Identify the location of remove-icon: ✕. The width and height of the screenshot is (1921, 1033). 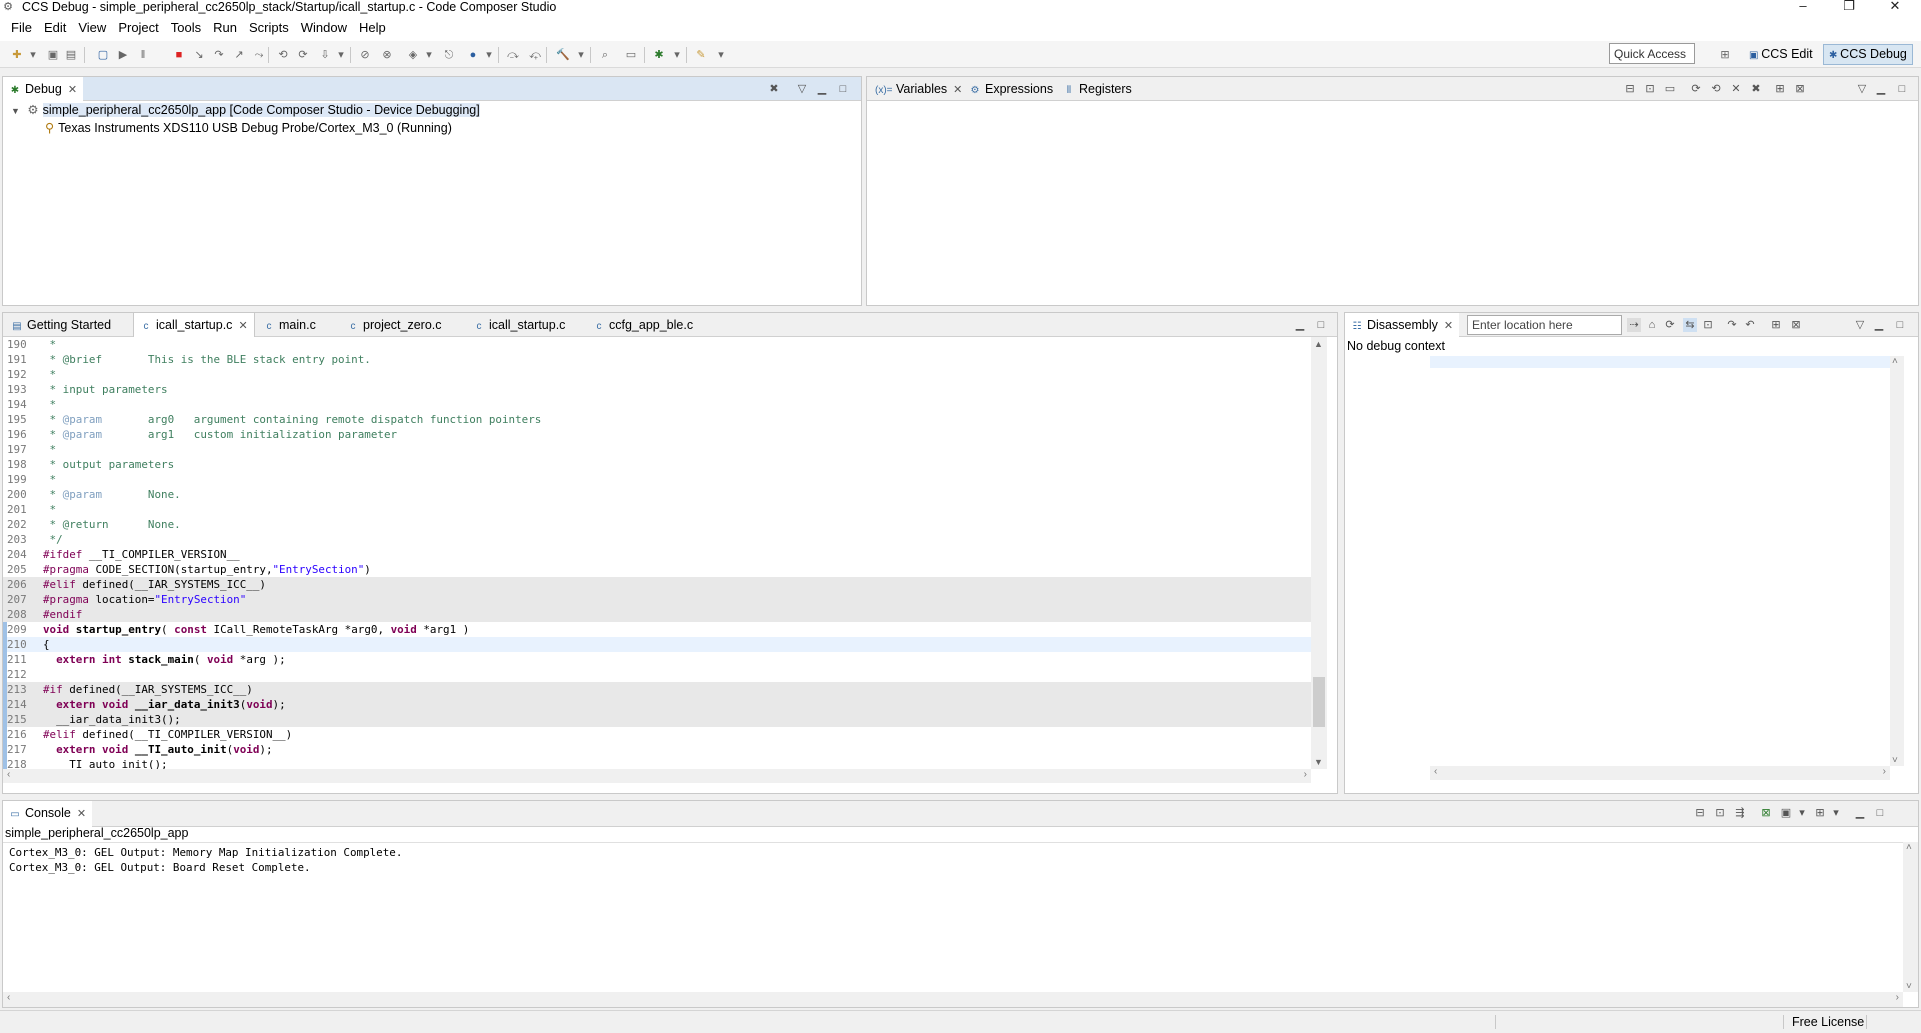
(1736, 89).